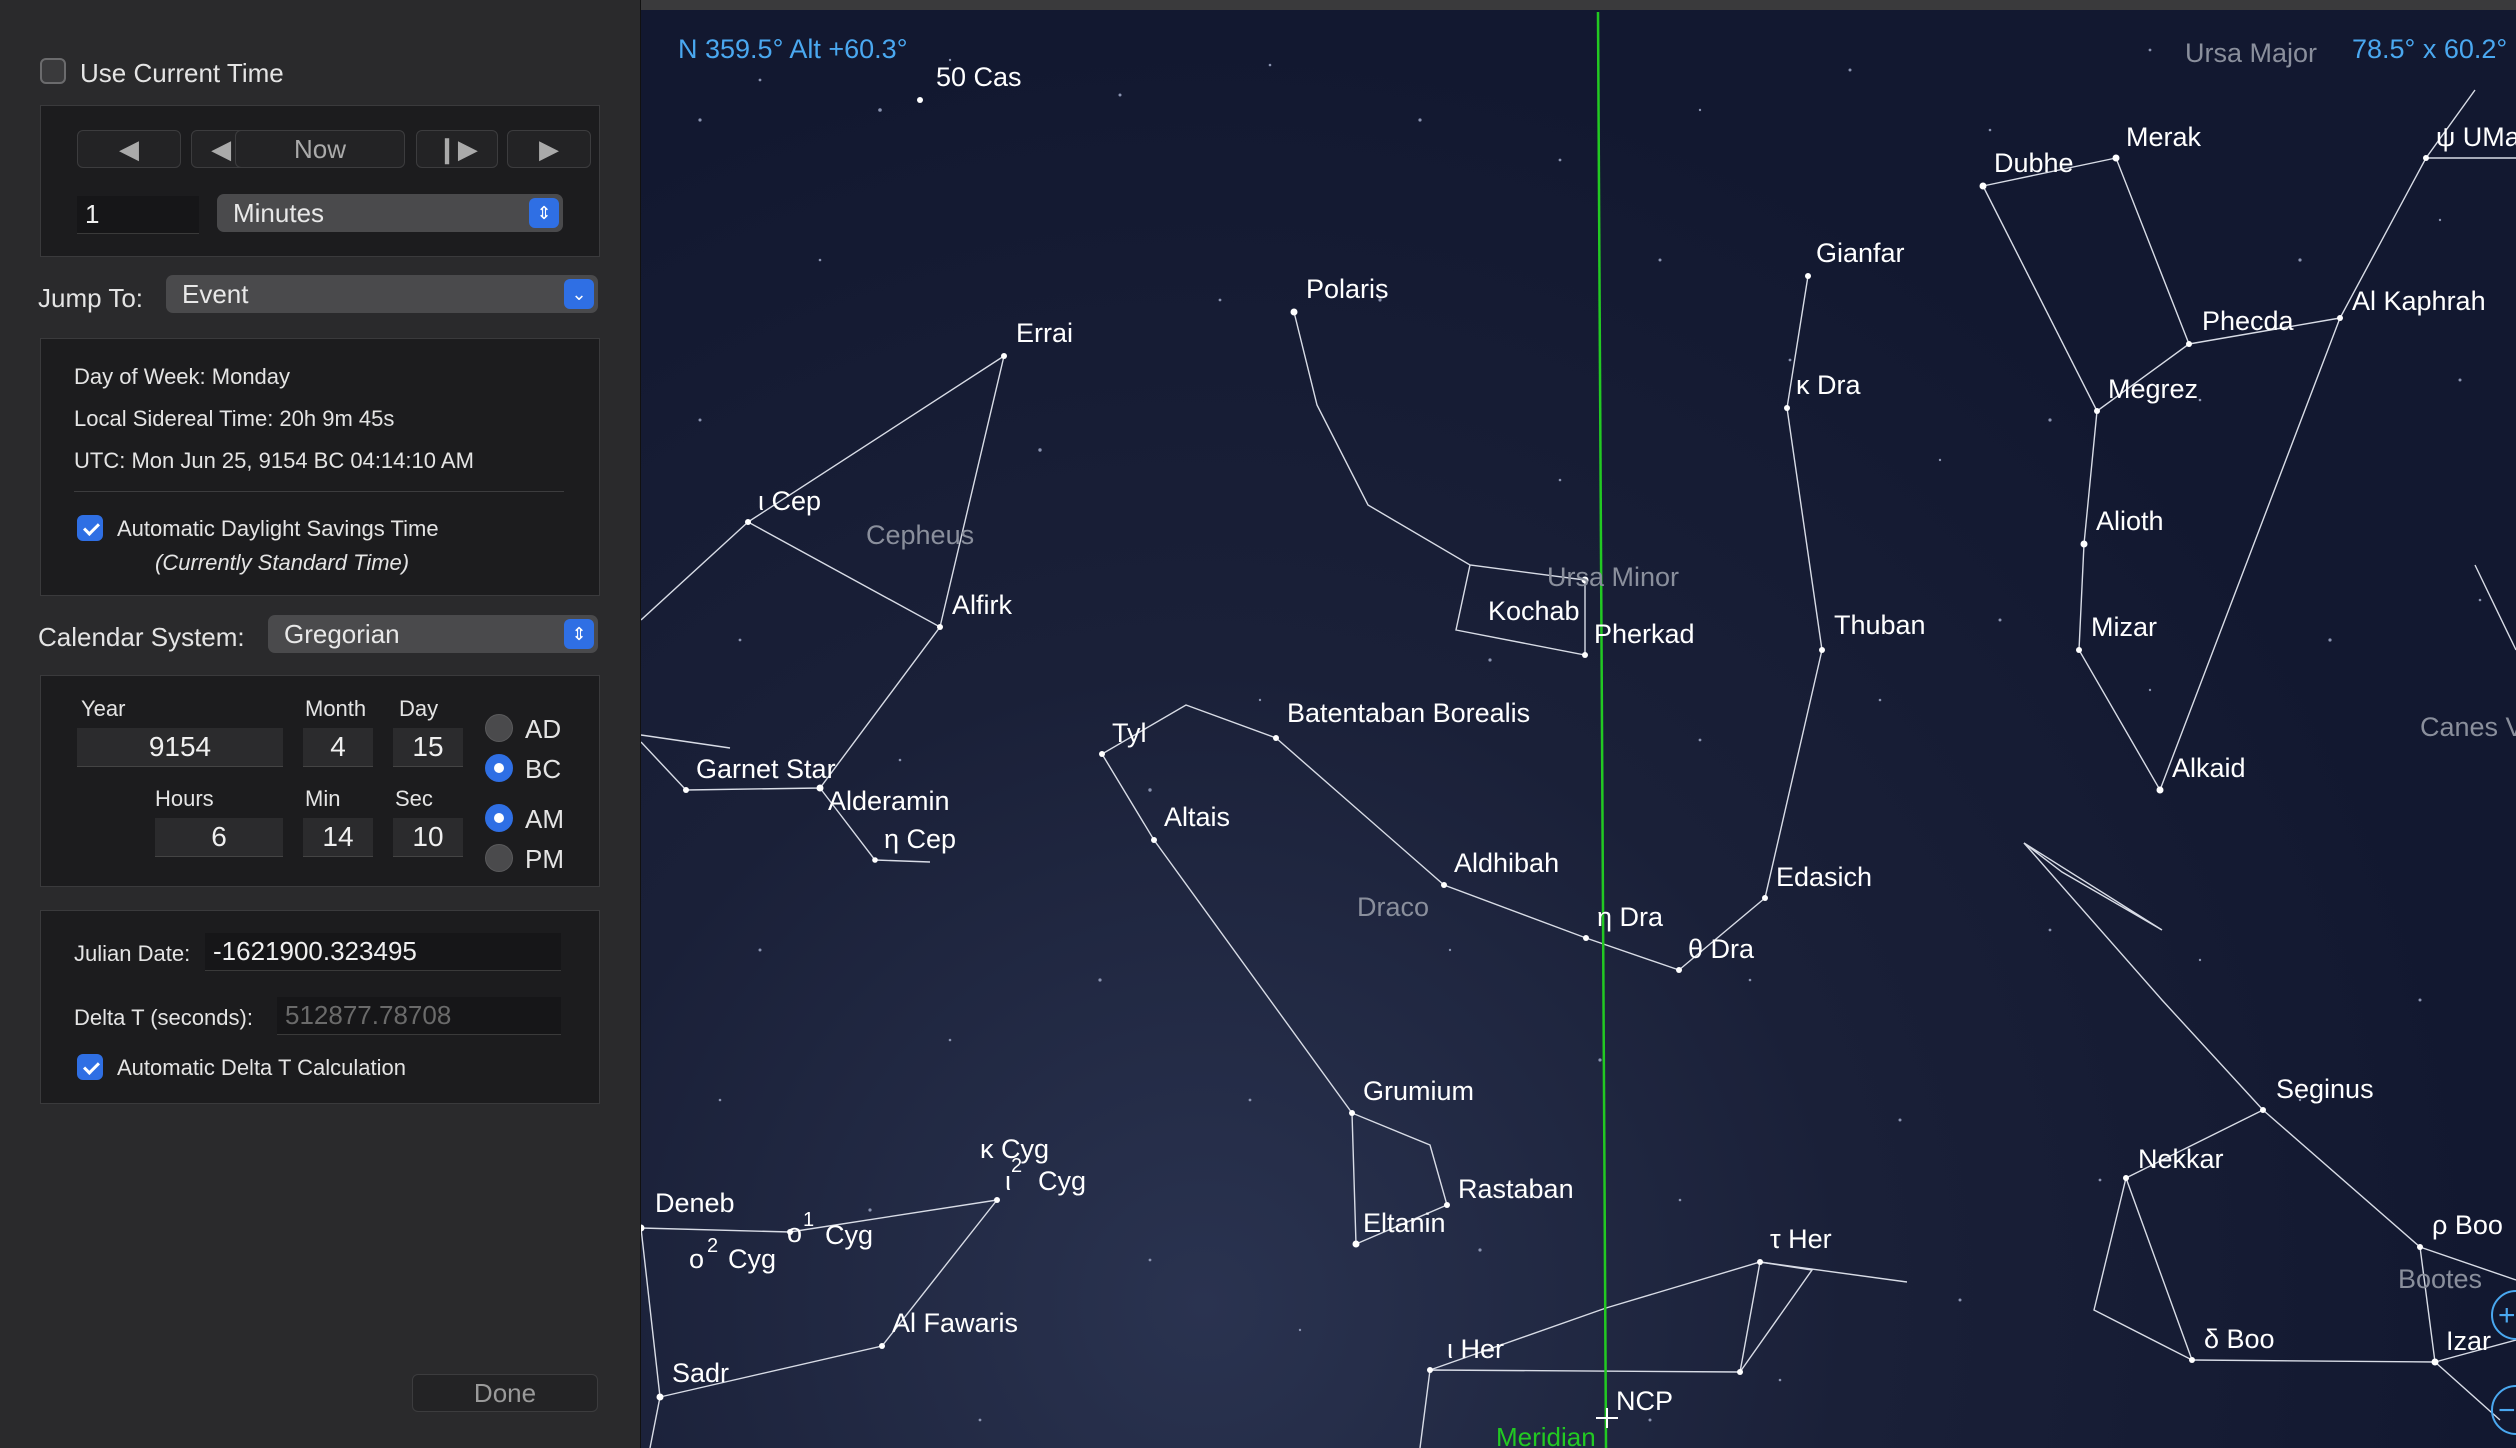 The height and width of the screenshot is (1448, 2516). Describe the element at coordinates (342, 633) in the screenshot. I see `calendar-system-value: Gregorian` at that location.